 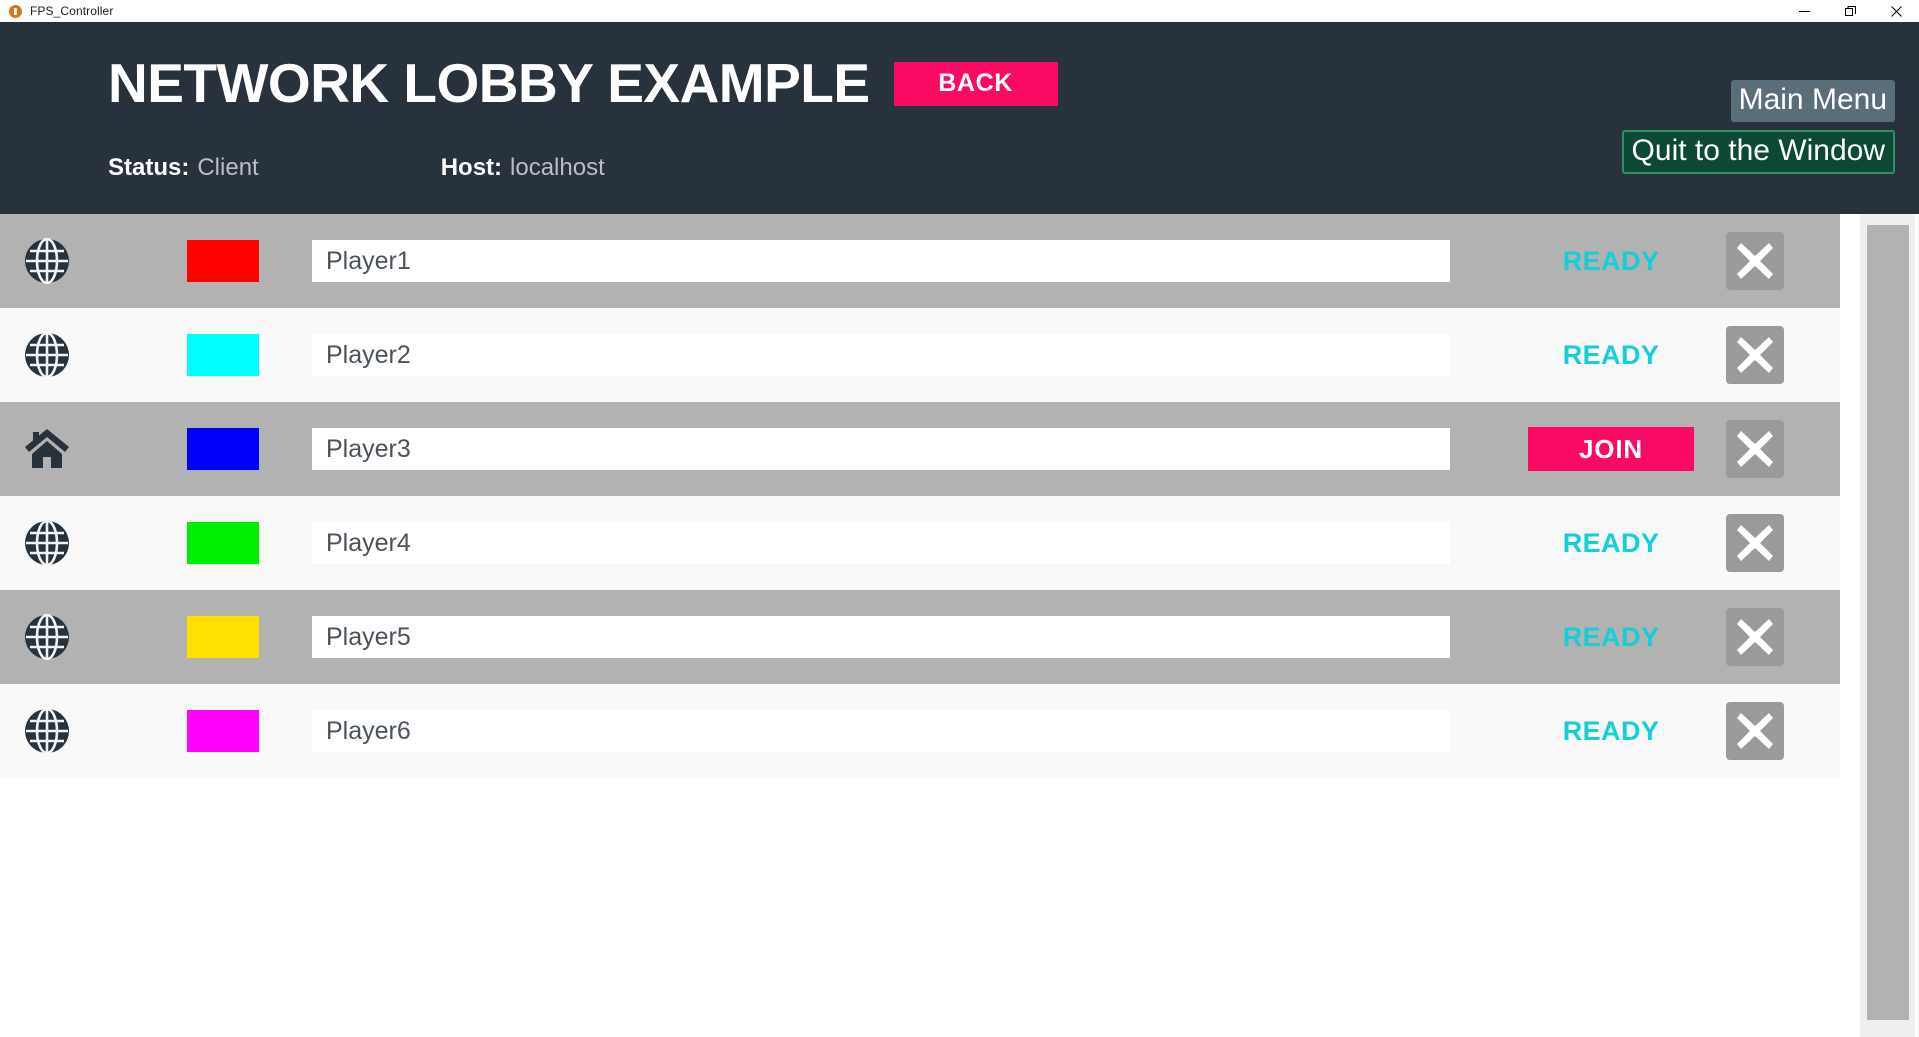 What do you see at coordinates (356, 168) in the screenshot?
I see `lobby-meta: Status: Client Host: localhost` at bounding box center [356, 168].